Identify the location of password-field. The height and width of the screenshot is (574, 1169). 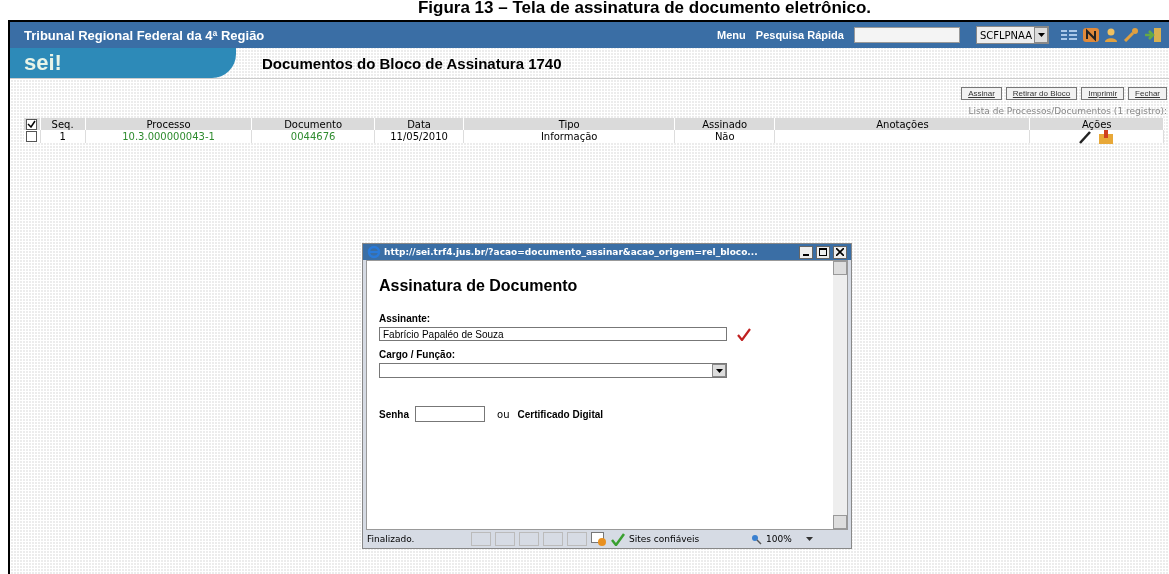
(450, 414).